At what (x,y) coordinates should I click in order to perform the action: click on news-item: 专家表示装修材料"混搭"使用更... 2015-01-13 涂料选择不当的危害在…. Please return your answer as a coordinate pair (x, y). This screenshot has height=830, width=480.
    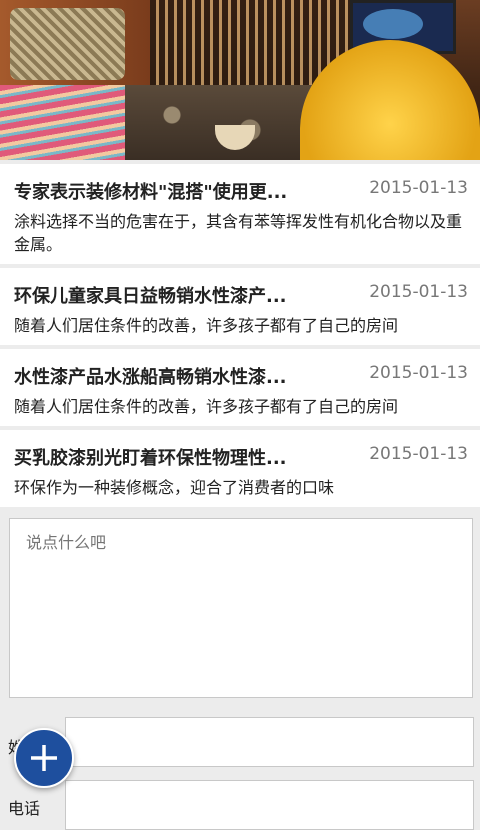
    Looking at the image, I should click on (240, 214).